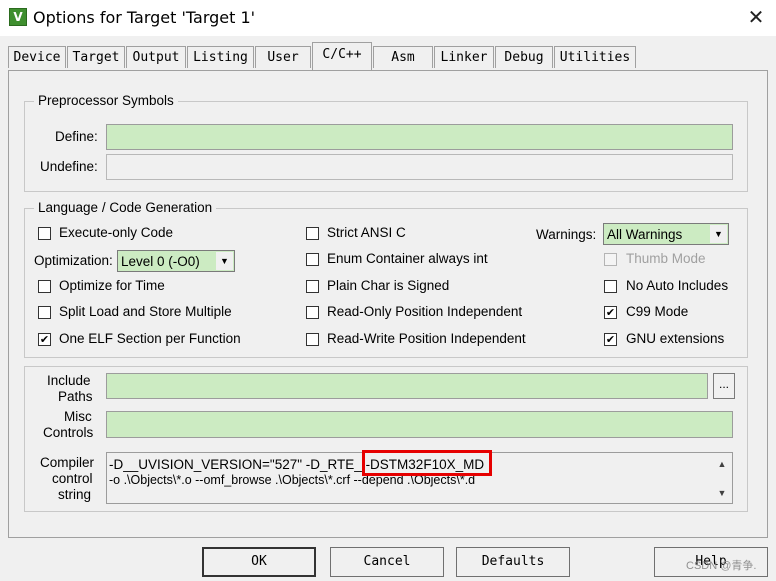  I want to click on gnu-extensions-checkbox: ✔, so click(610, 339).